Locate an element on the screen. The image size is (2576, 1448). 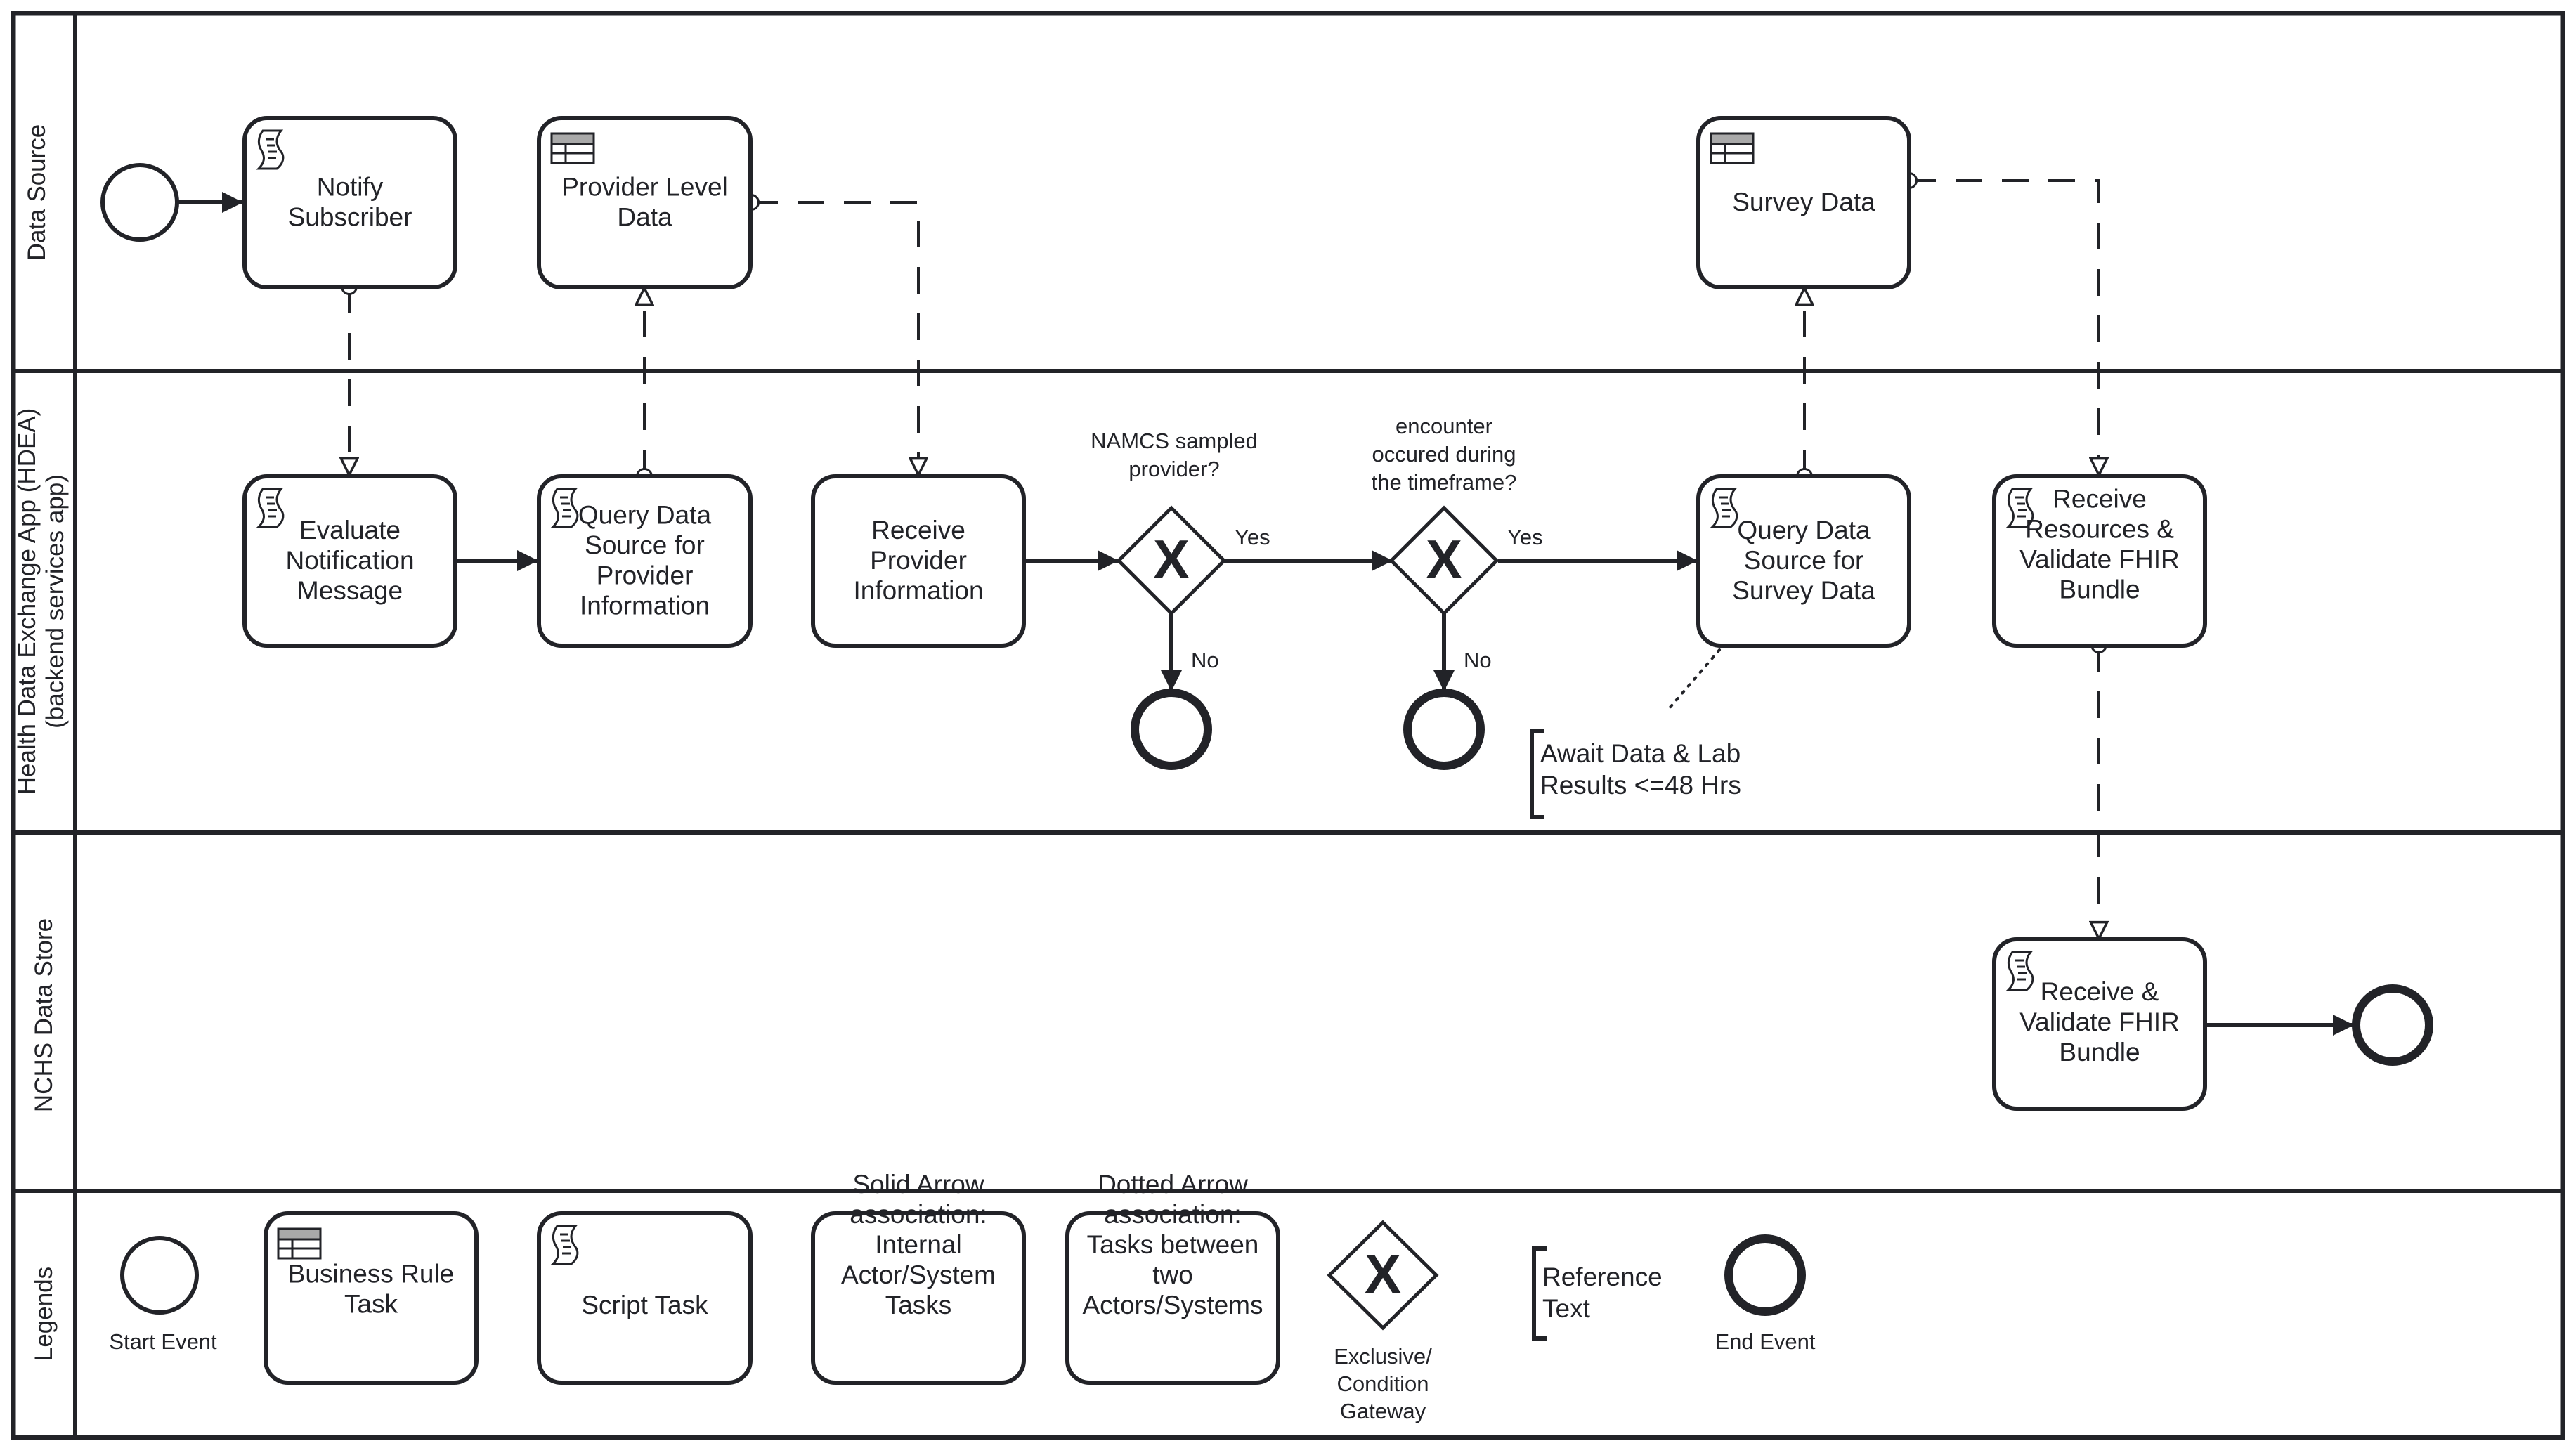
svg-text: Legends is located at coordinates (44, 1314).